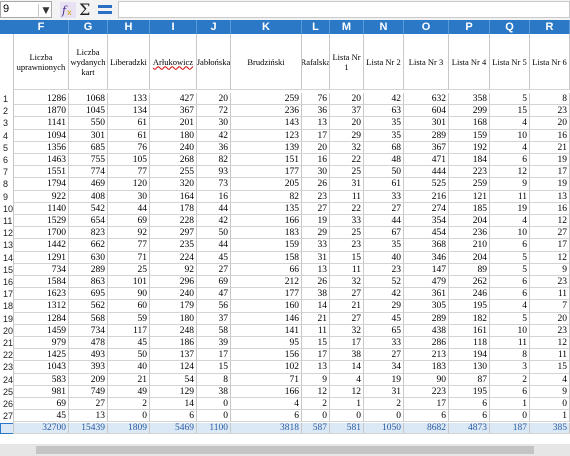 The width and height of the screenshot is (570, 456). Describe the element at coordinates (316, 294) in the screenshot. I see `table-cell: 38` at that location.